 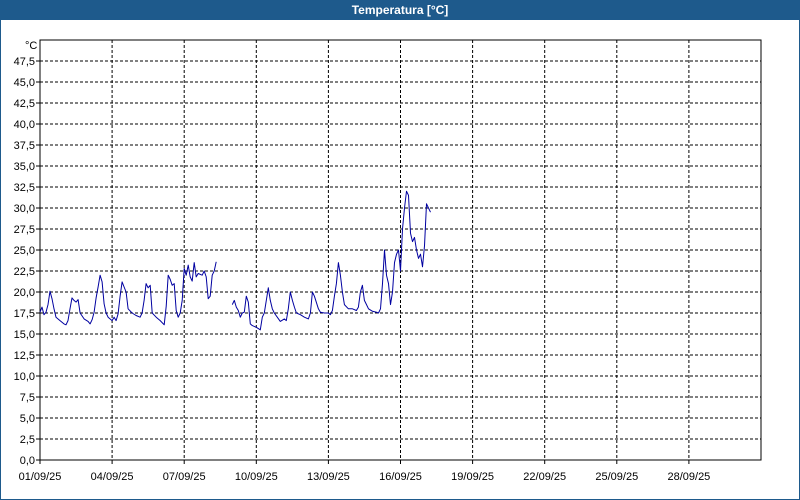 What do you see at coordinates (24, 167) in the screenshot?
I see `y-tick-label: 35,0` at bounding box center [24, 167].